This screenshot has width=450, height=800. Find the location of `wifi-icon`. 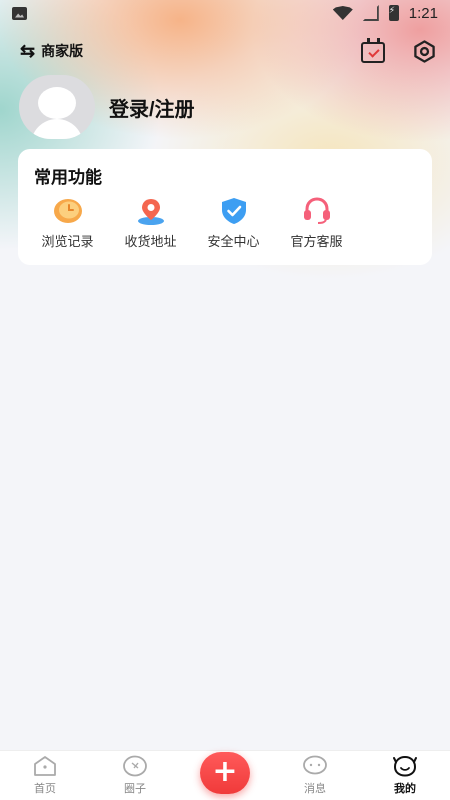

wifi-icon is located at coordinates (342, 13).